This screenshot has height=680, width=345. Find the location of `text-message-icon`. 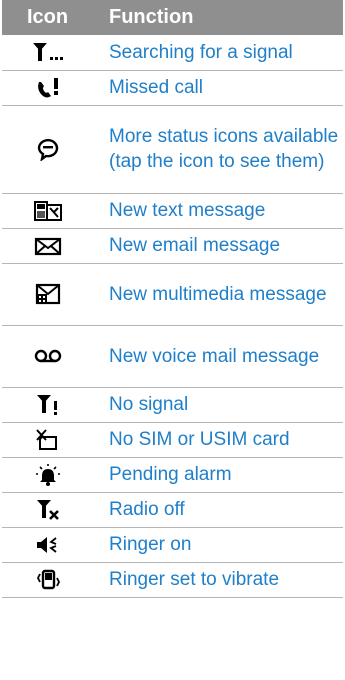

text-message-icon is located at coordinates (47, 210).